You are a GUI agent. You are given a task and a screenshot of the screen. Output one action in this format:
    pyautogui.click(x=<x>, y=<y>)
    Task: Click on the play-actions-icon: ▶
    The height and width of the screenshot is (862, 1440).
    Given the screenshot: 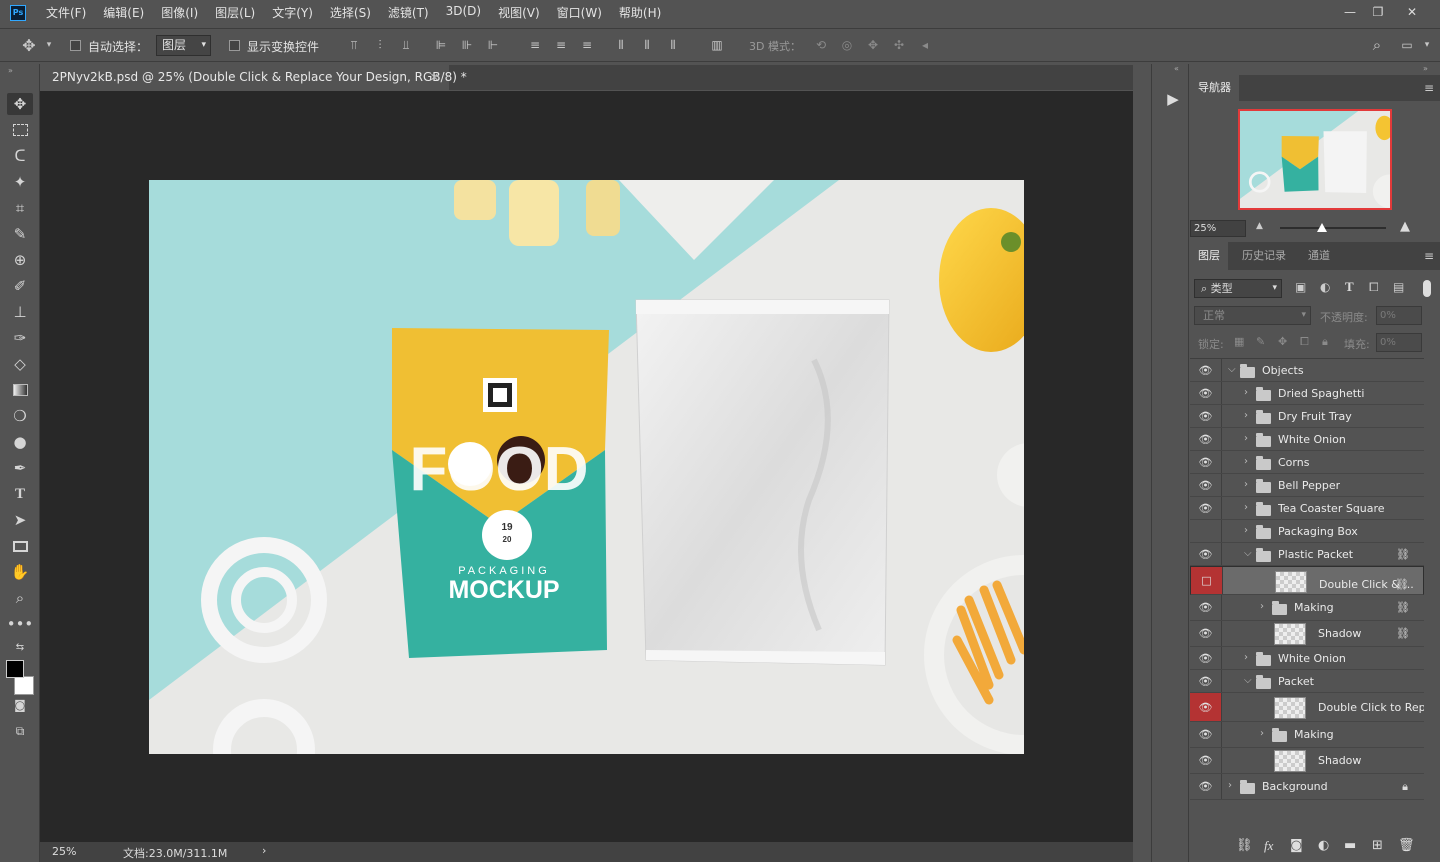 What is the action you would take?
    pyautogui.click(x=1173, y=99)
    